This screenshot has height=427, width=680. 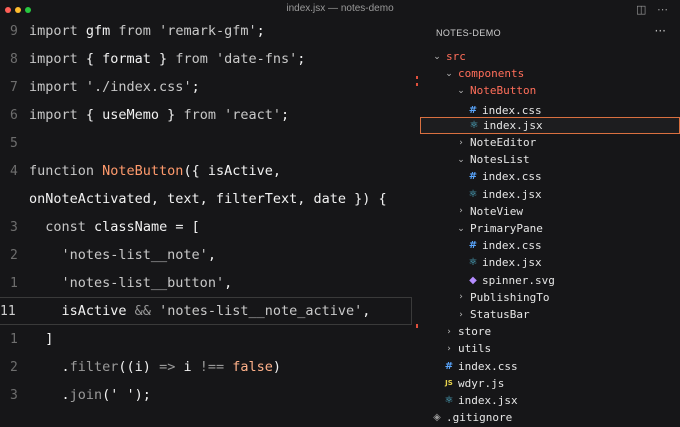 I want to click on tree-folder: › PublishingTo, so click(x=550, y=297).